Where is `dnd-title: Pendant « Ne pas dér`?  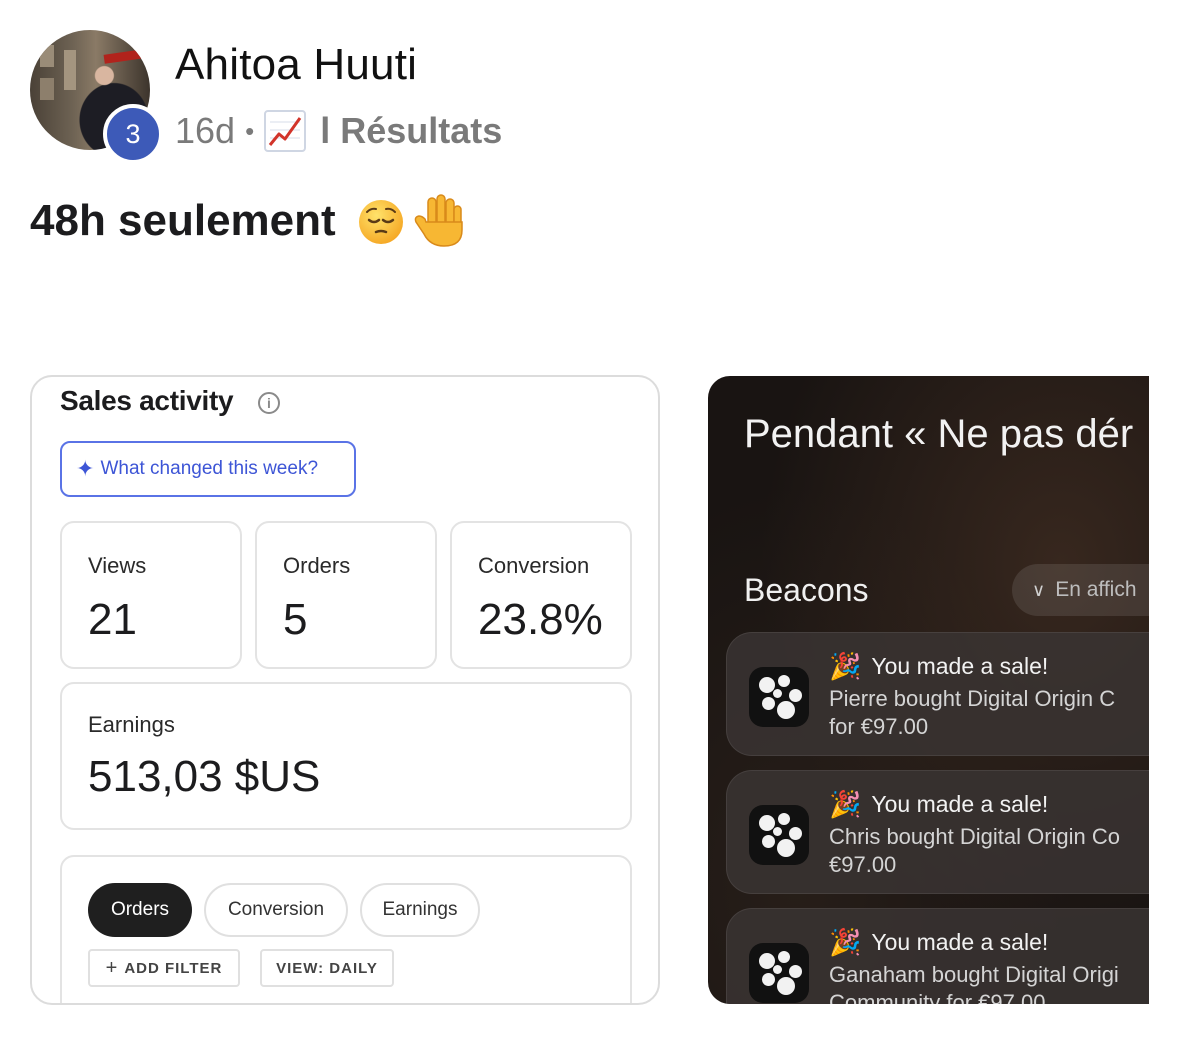
dnd-title: Pendant « Ne pas dér is located at coordinates (939, 434).